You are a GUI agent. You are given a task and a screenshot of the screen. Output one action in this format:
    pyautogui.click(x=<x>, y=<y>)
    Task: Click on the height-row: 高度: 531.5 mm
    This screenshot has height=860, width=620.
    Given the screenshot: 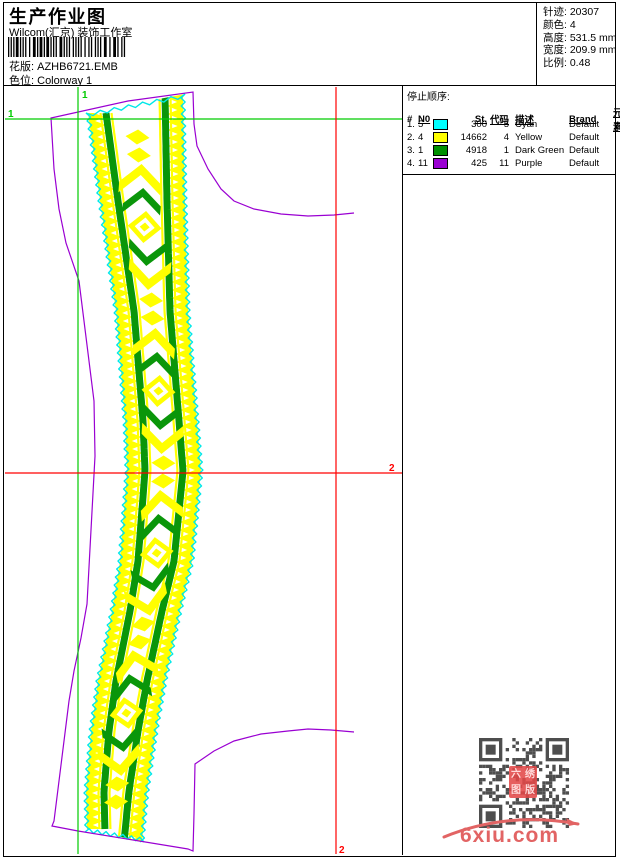 What is the action you would take?
    pyautogui.click(x=580, y=37)
    